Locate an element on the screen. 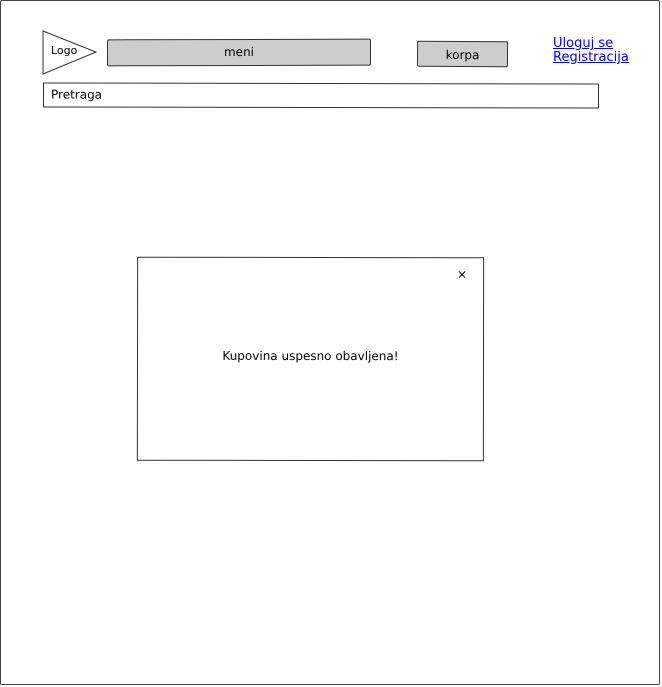 The height and width of the screenshot is (687, 662). logo-label: Logo is located at coordinates (64, 50).